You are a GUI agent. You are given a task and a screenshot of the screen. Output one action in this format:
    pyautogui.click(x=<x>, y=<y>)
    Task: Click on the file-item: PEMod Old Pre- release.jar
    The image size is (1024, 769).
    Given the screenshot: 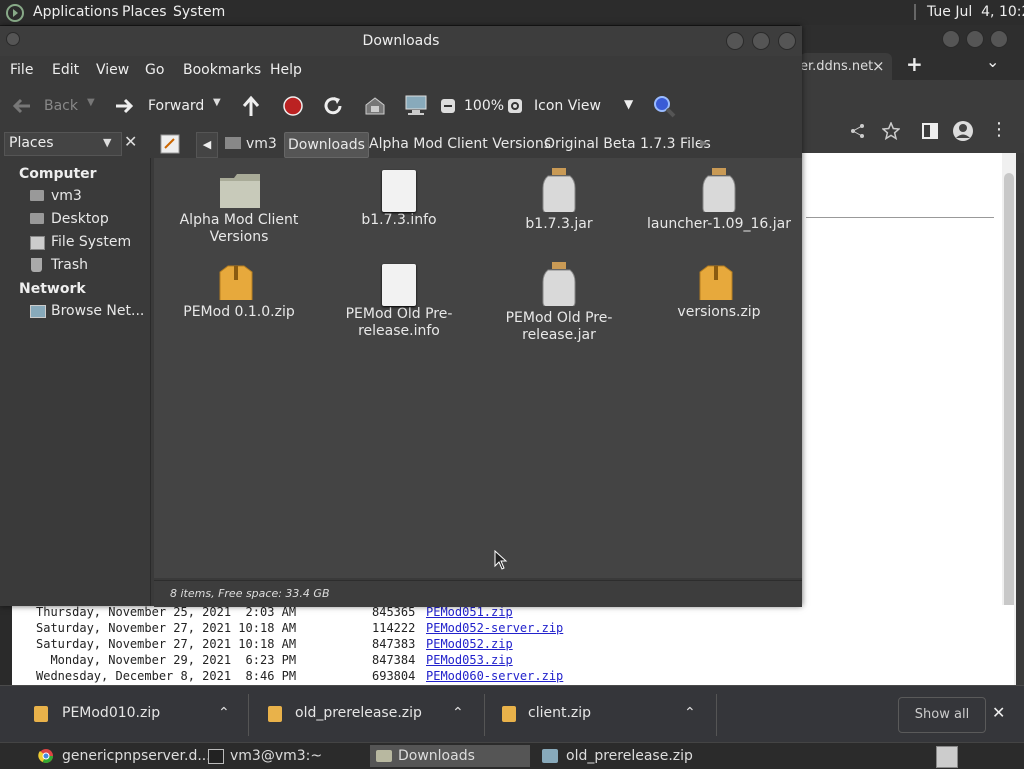 What is the action you would take?
    pyautogui.click(x=559, y=303)
    